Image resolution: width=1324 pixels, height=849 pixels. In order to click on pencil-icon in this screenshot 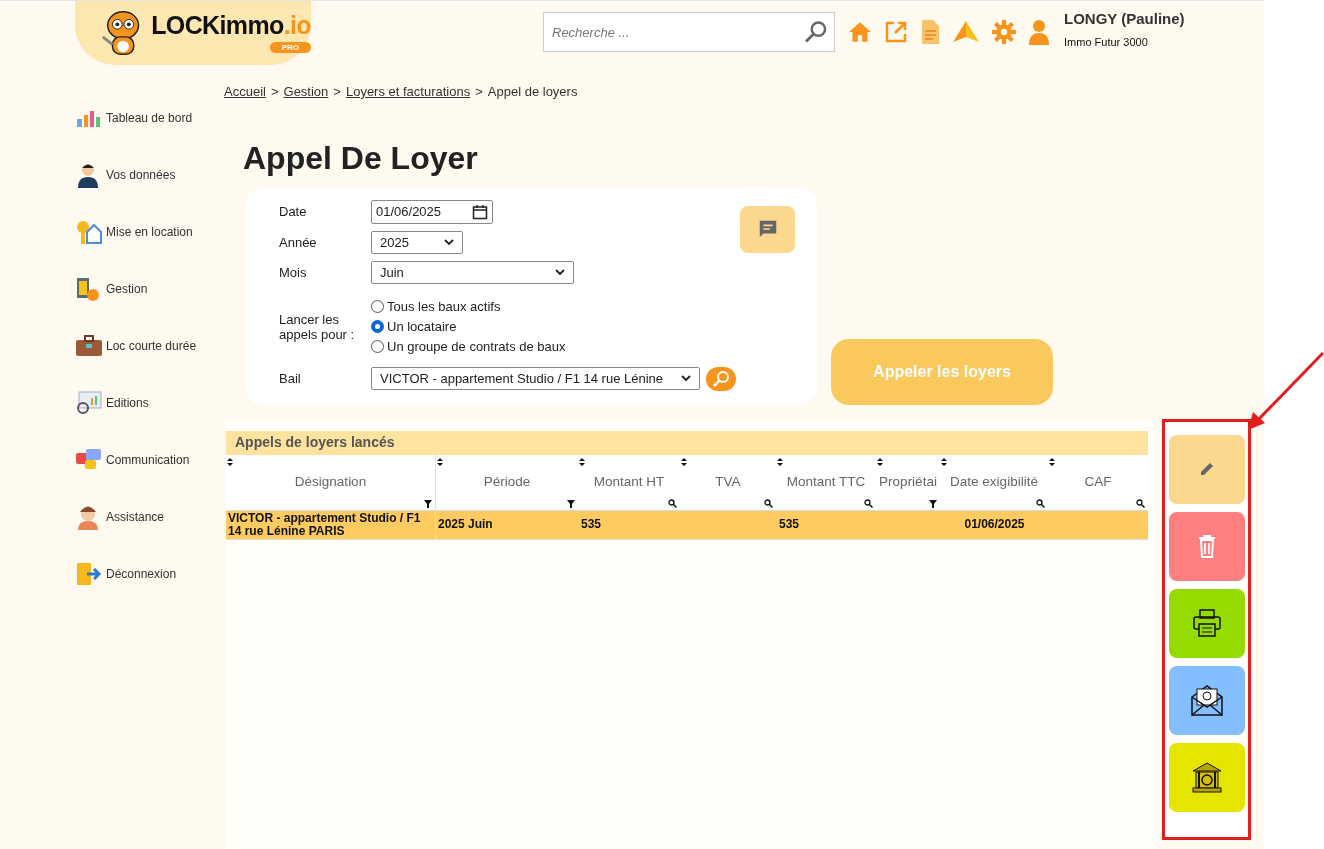, I will do `click(1206, 469)`.